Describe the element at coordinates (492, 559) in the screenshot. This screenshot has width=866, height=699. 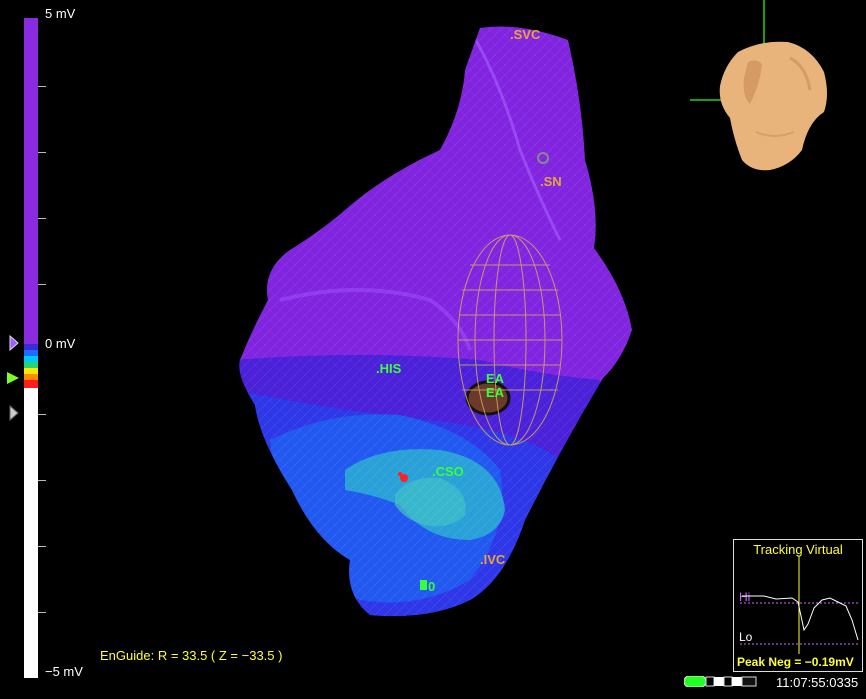
I see `label-ivc: .IVC` at that location.